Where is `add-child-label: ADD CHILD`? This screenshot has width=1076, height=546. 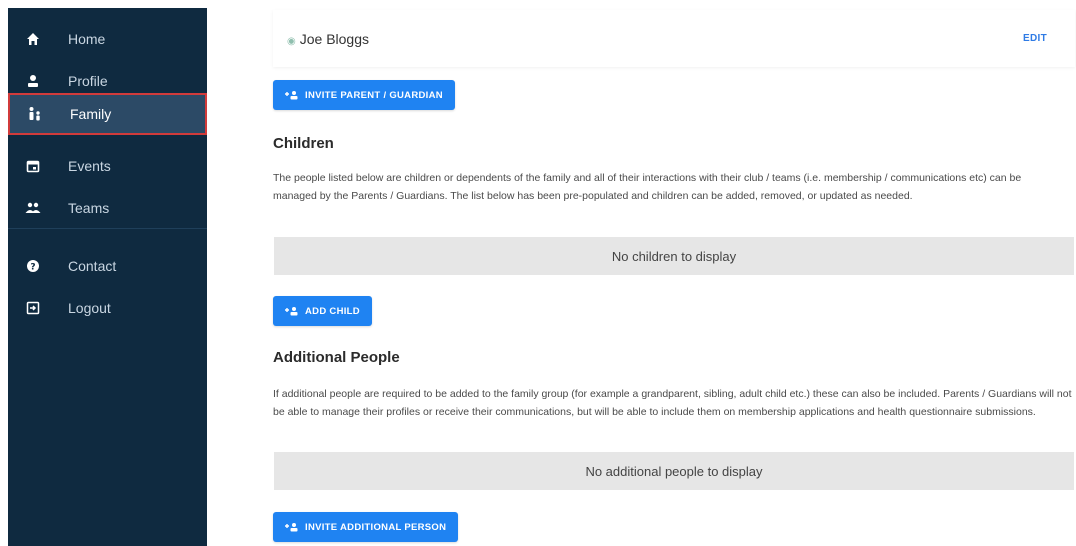
add-child-label: ADD CHILD is located at coordinates (332, 311).